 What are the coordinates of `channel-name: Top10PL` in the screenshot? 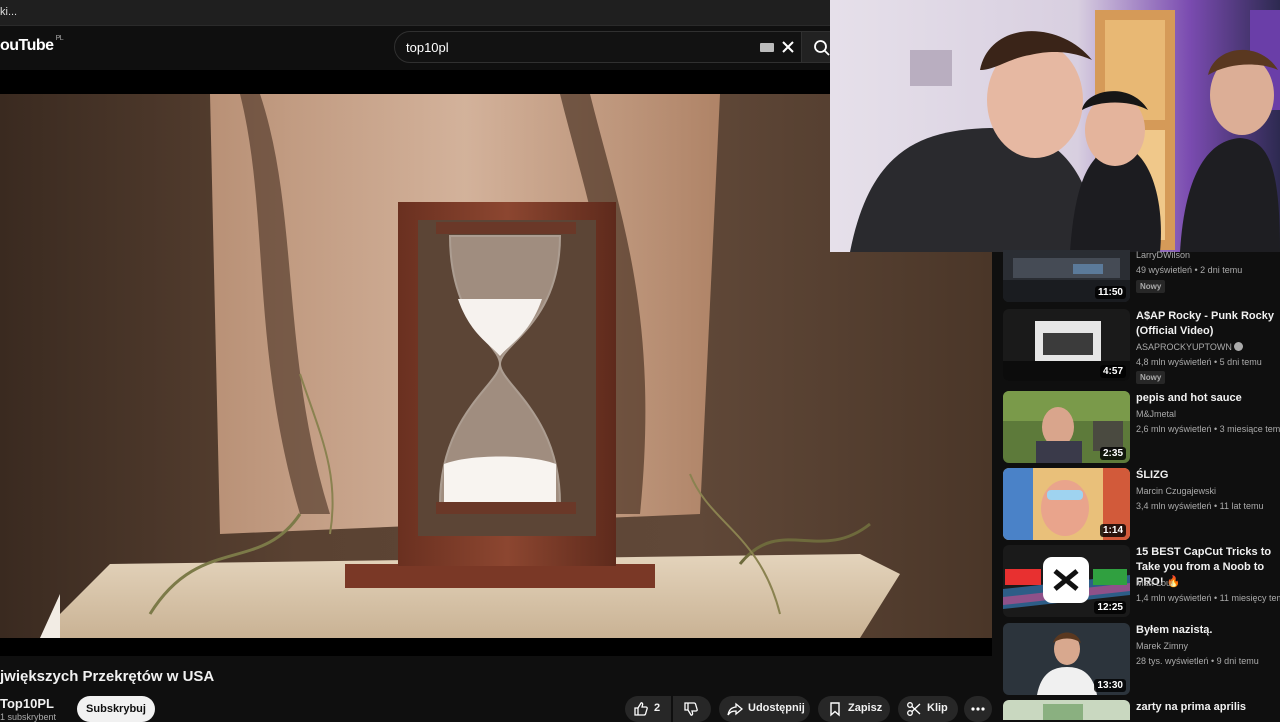 It's located at (27, 703).